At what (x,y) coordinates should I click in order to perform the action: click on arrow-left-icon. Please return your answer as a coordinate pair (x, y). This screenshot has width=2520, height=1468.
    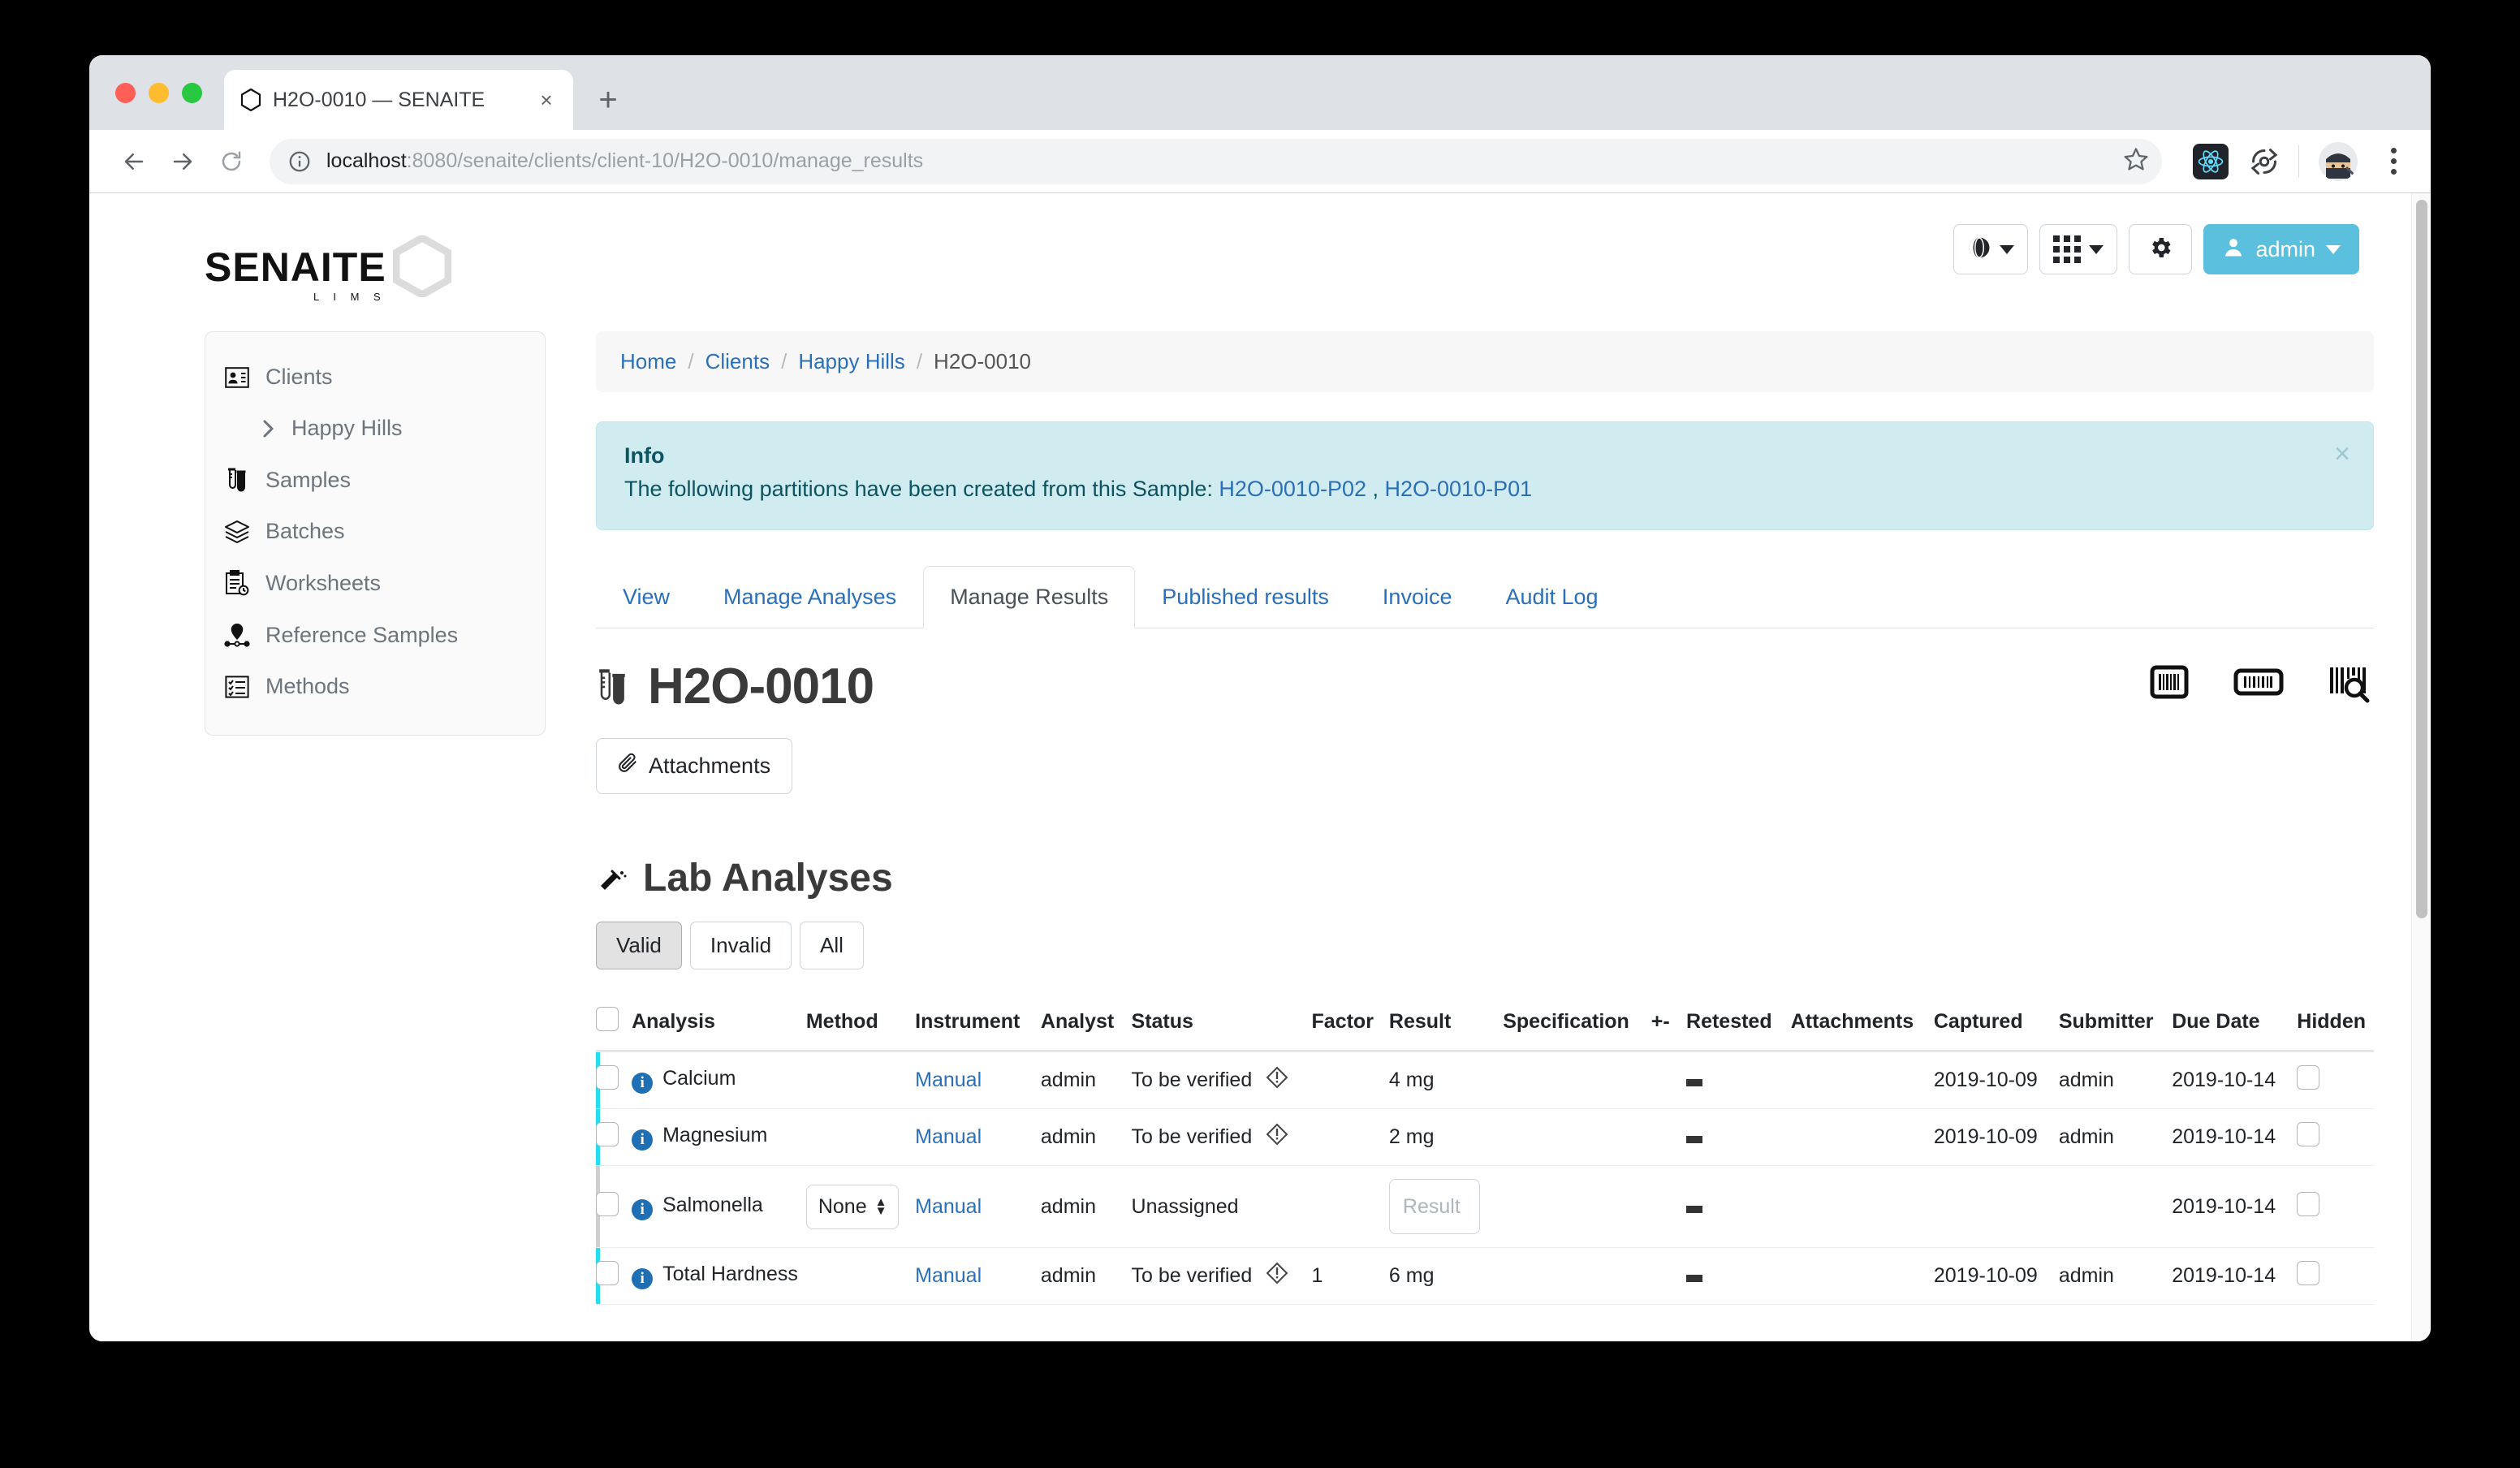
    Looking at the image, I should click on (134, 162).